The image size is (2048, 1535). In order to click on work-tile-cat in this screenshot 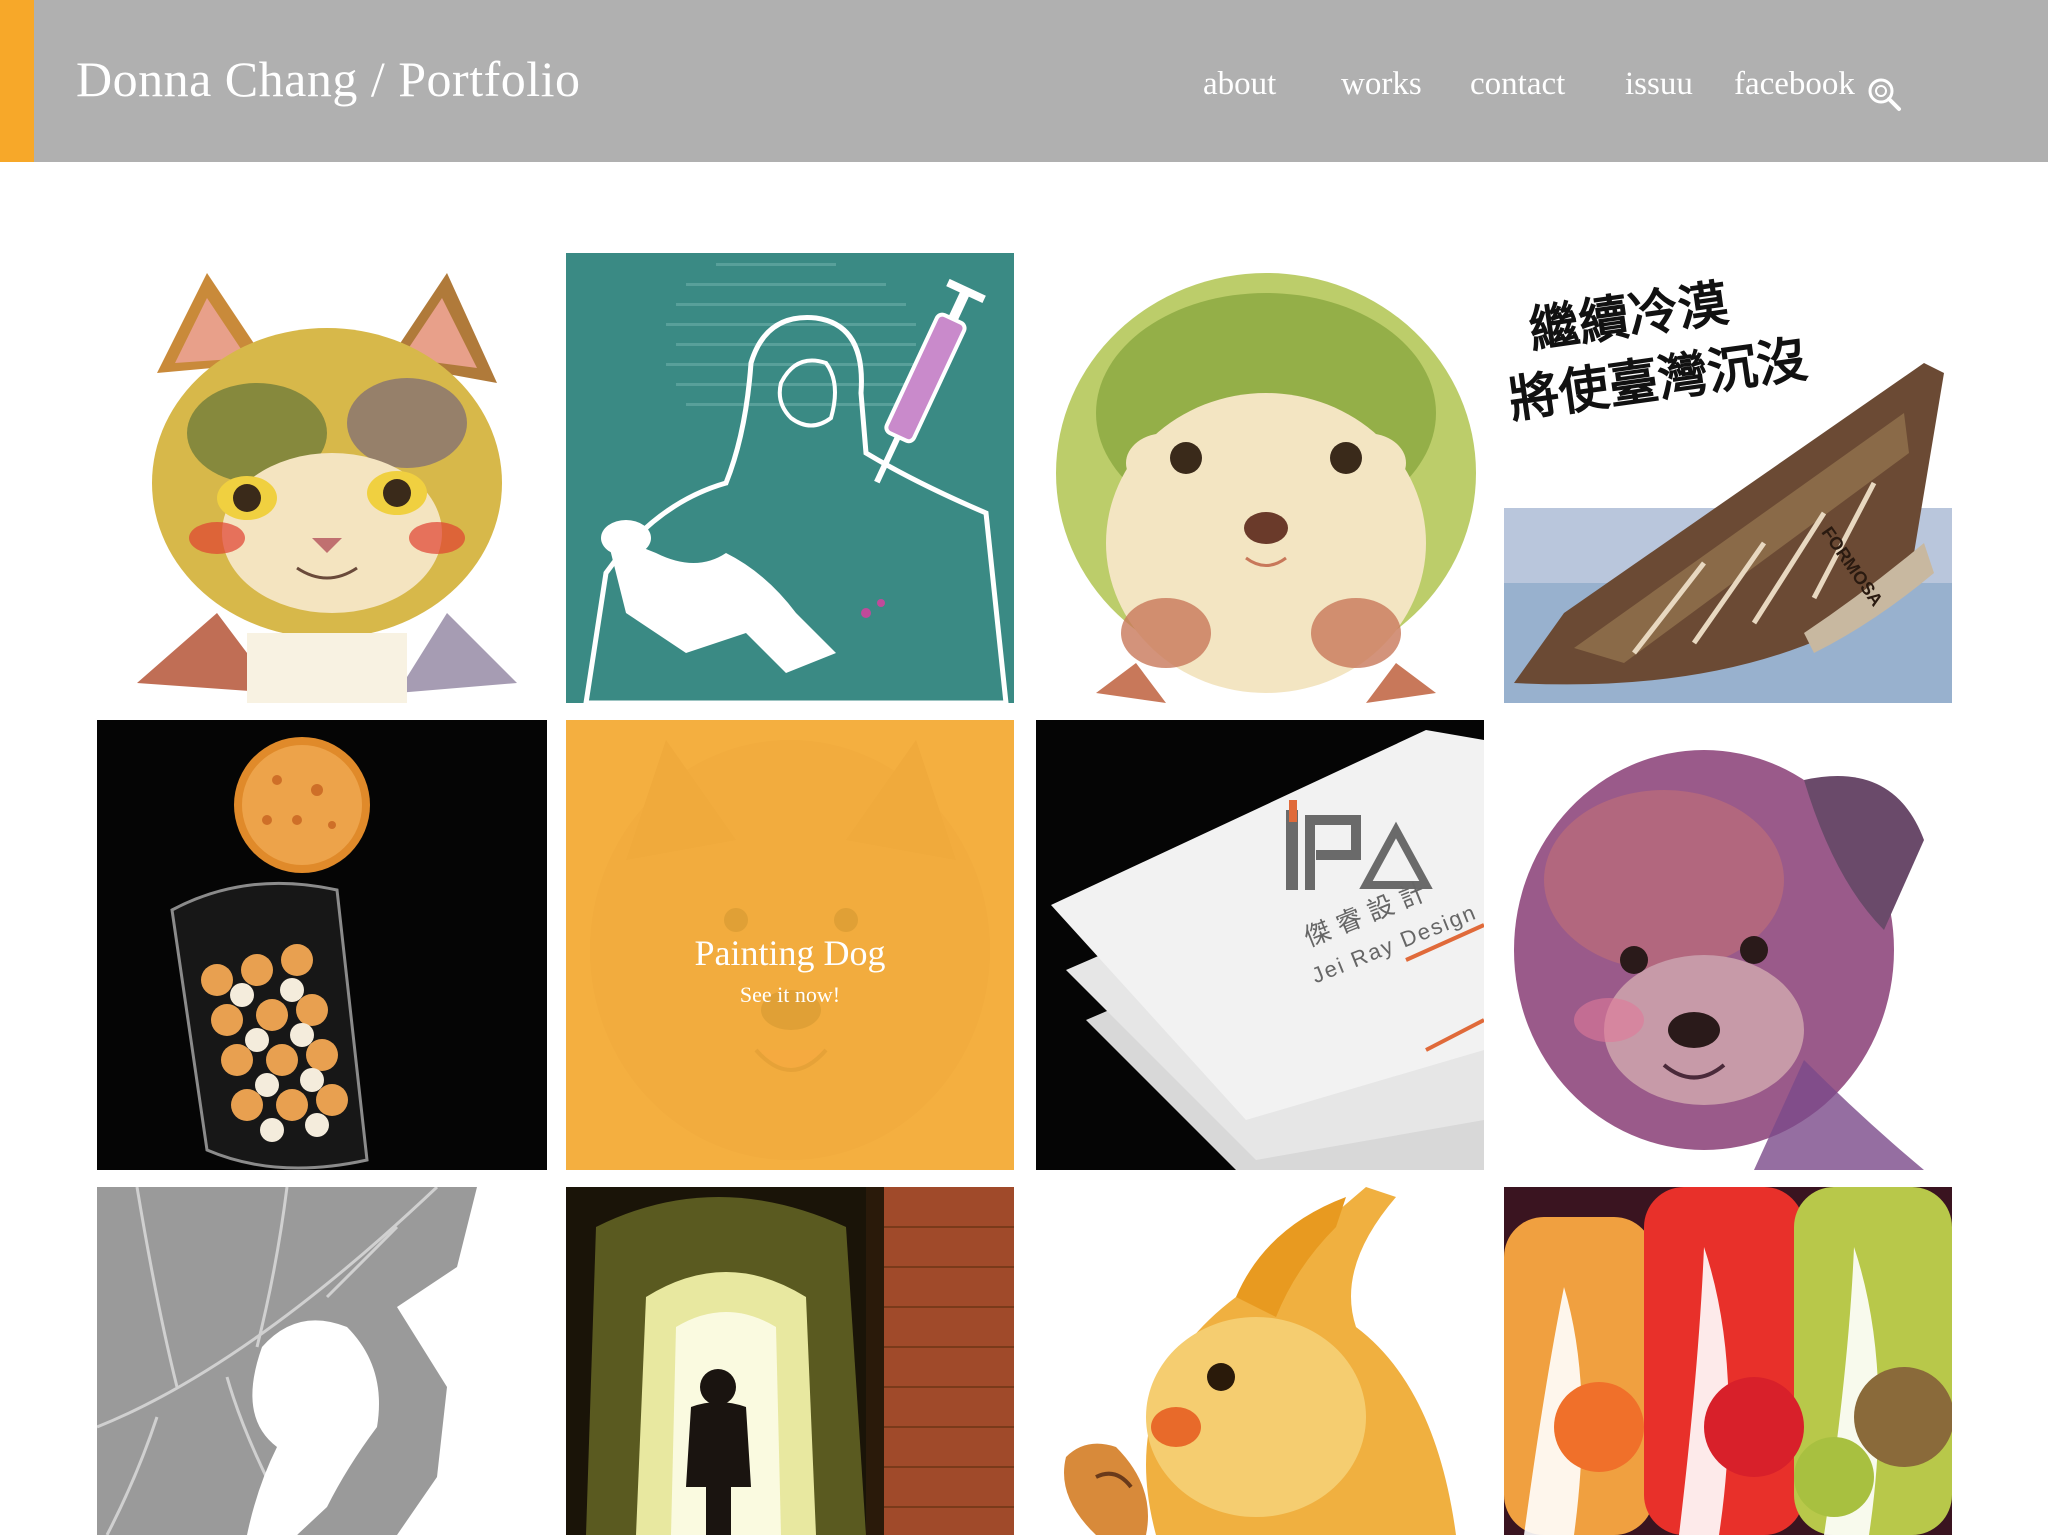, I will do `click(322, 478)`.